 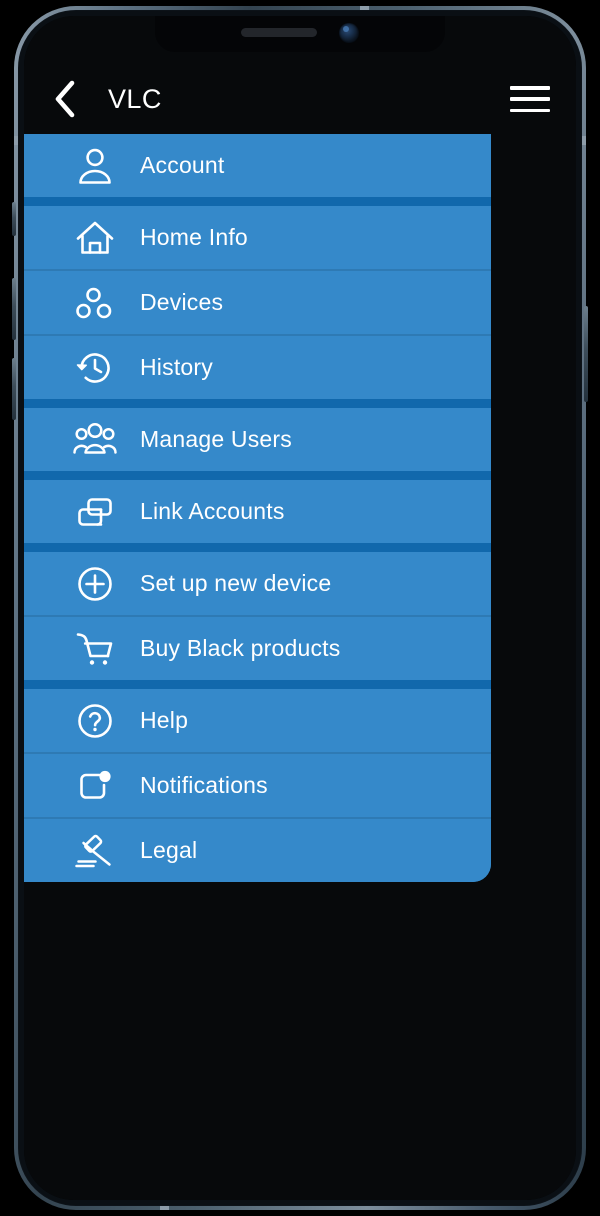 I want to click on drawer-item-label: Devices, so click(x=182, y=302).